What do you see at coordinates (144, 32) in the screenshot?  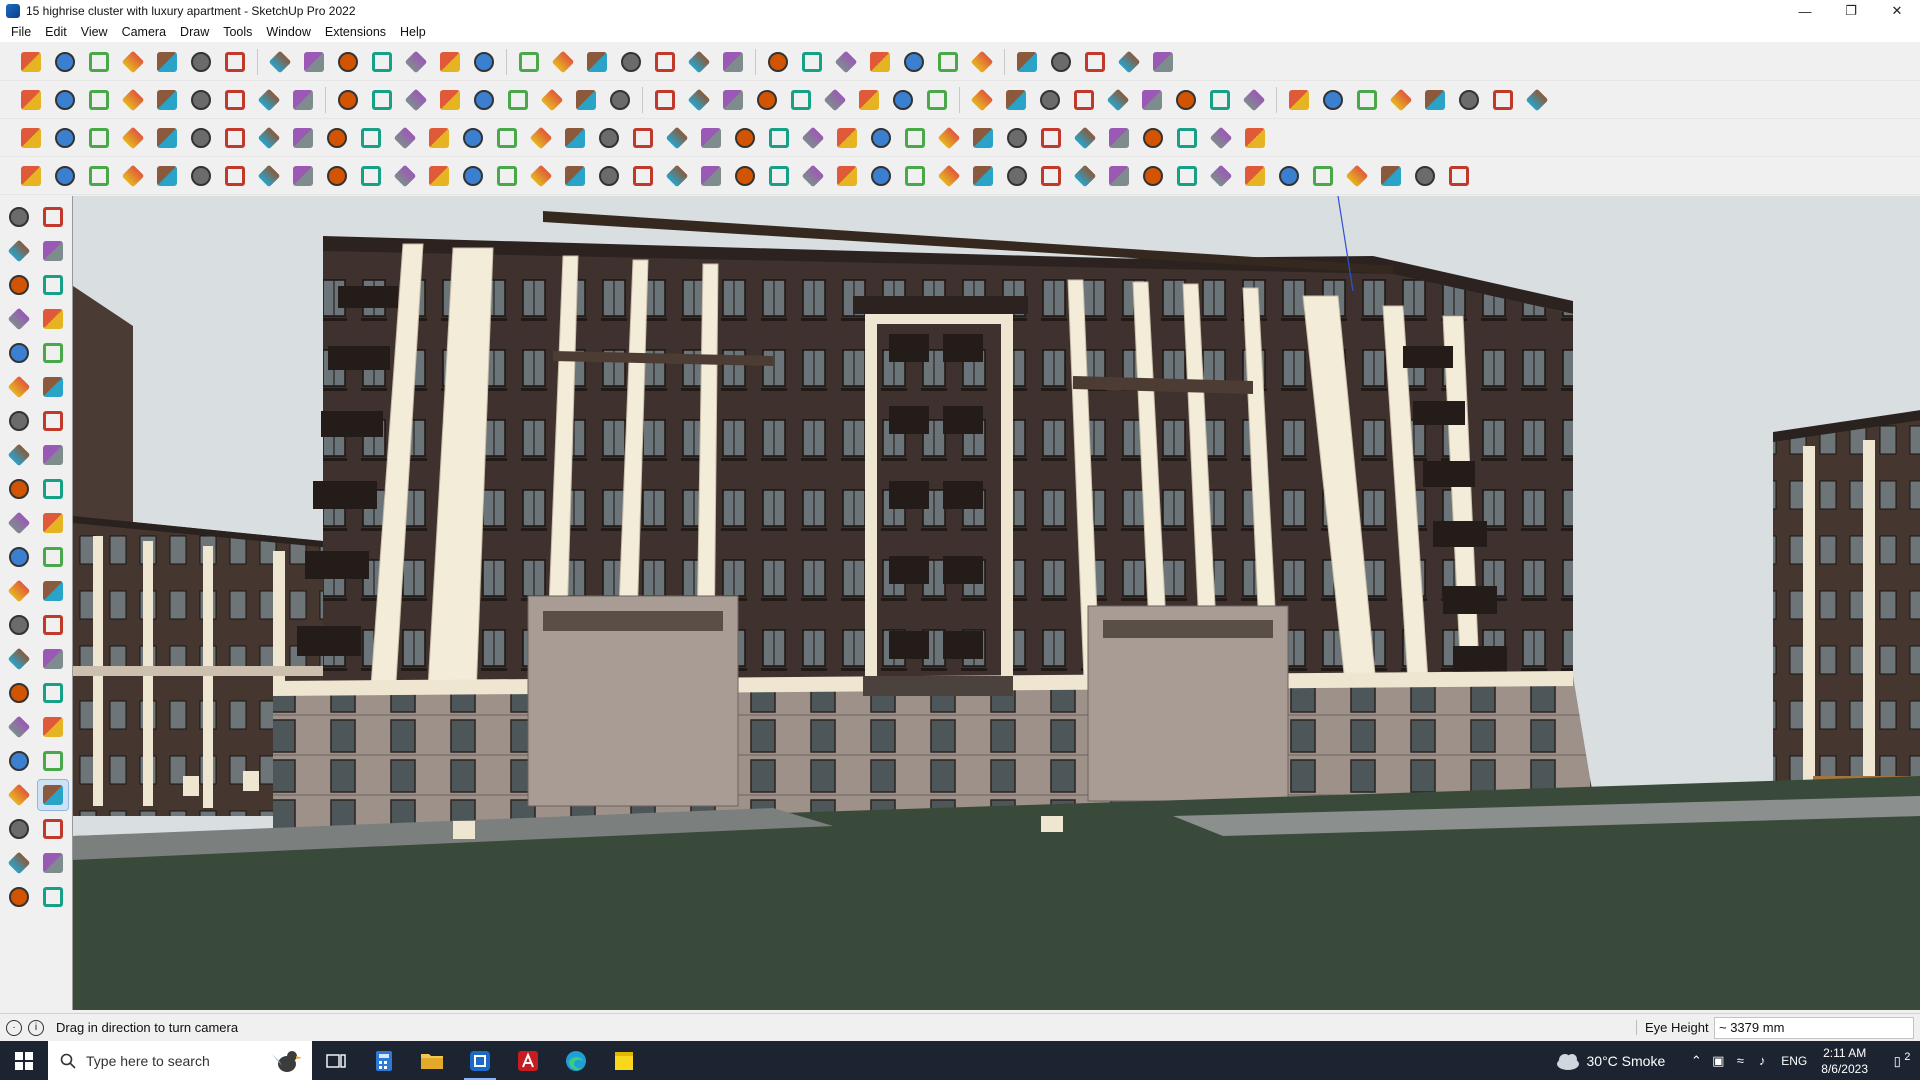 I see `menu-camera: Camera` at bounding box center [144, 32].